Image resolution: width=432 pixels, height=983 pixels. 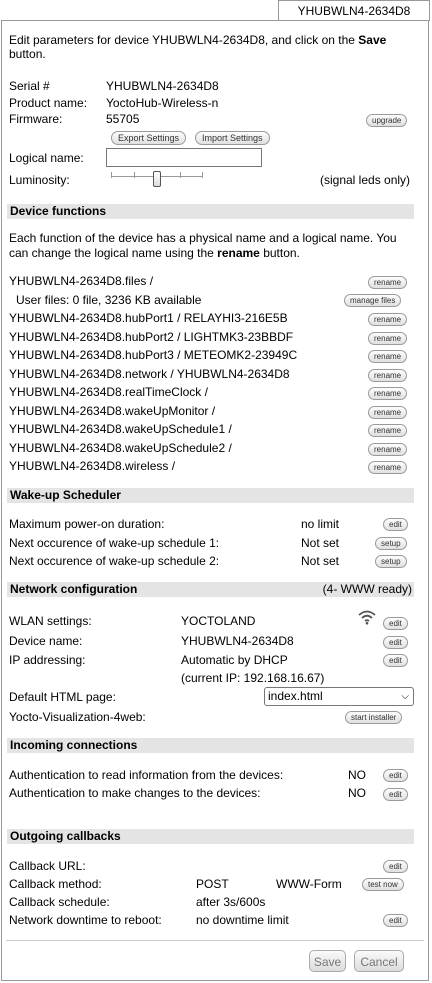 What do you see at coordinates (367, 617) in the screenshot?
I see `wifi-signal-icon` at bounding box center [367, 617].